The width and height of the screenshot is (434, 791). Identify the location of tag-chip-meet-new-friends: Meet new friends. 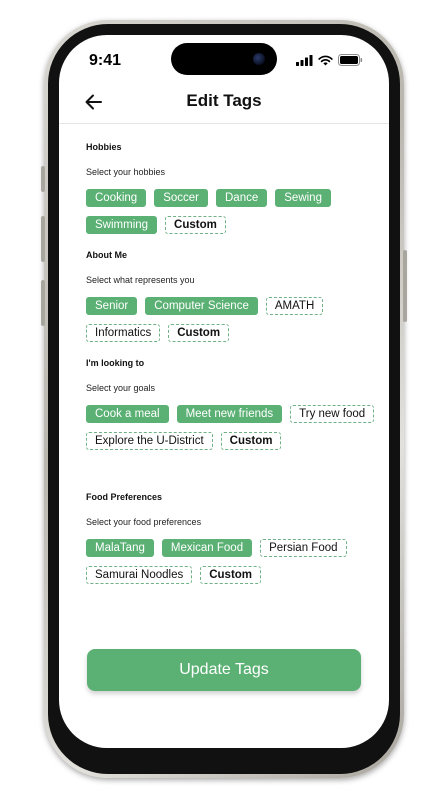
(229, 414).